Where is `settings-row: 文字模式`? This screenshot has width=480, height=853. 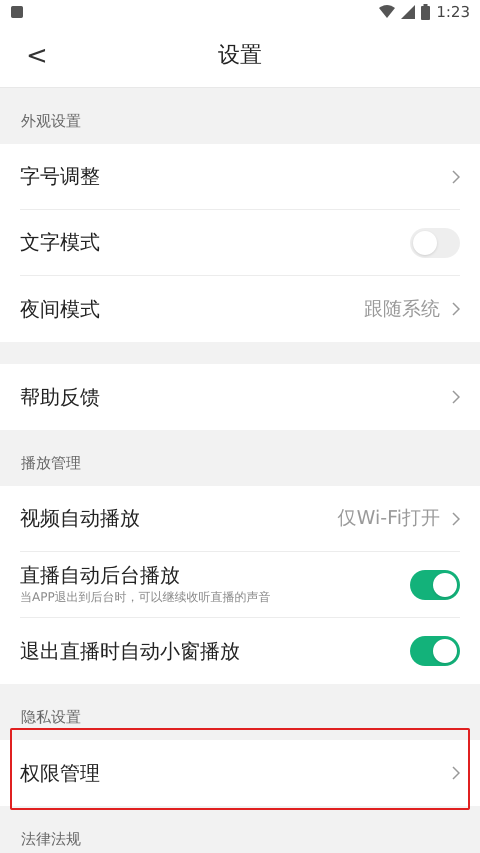
settings-row: 文字模式 is located at coordinates (240, 243).